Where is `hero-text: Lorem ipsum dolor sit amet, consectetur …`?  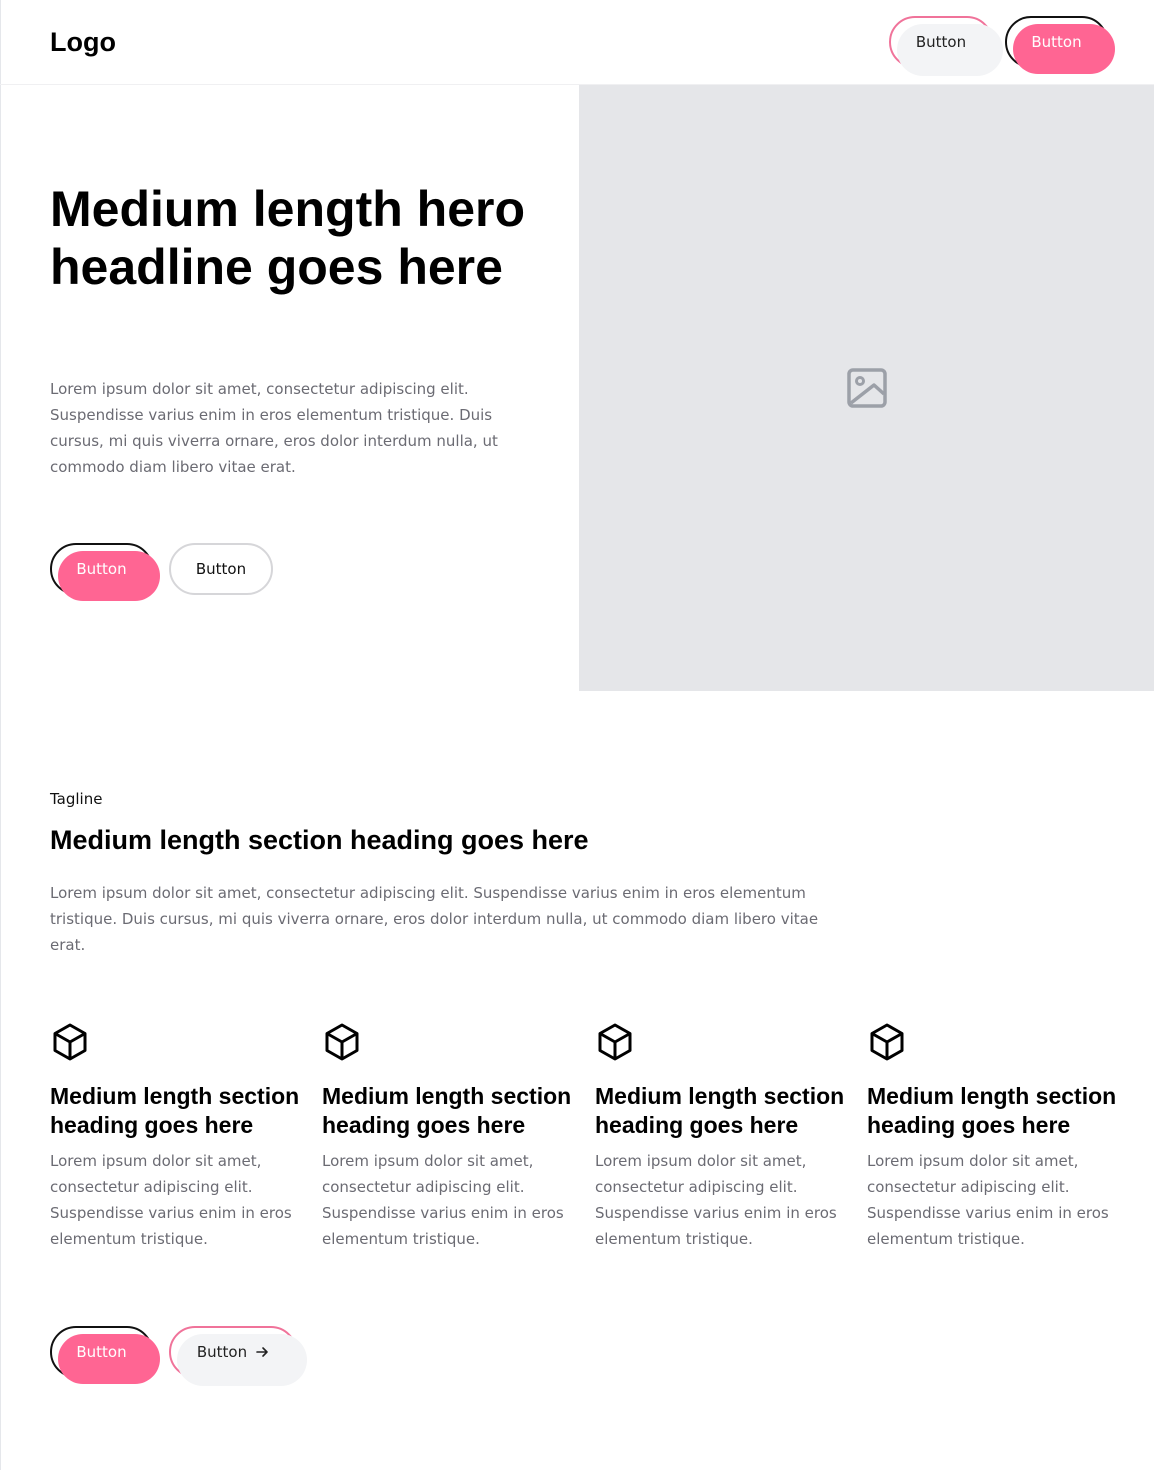 hero-text: Lorem ipsum dolor sit amet, consectetur … is located at coordinates (274, 428).